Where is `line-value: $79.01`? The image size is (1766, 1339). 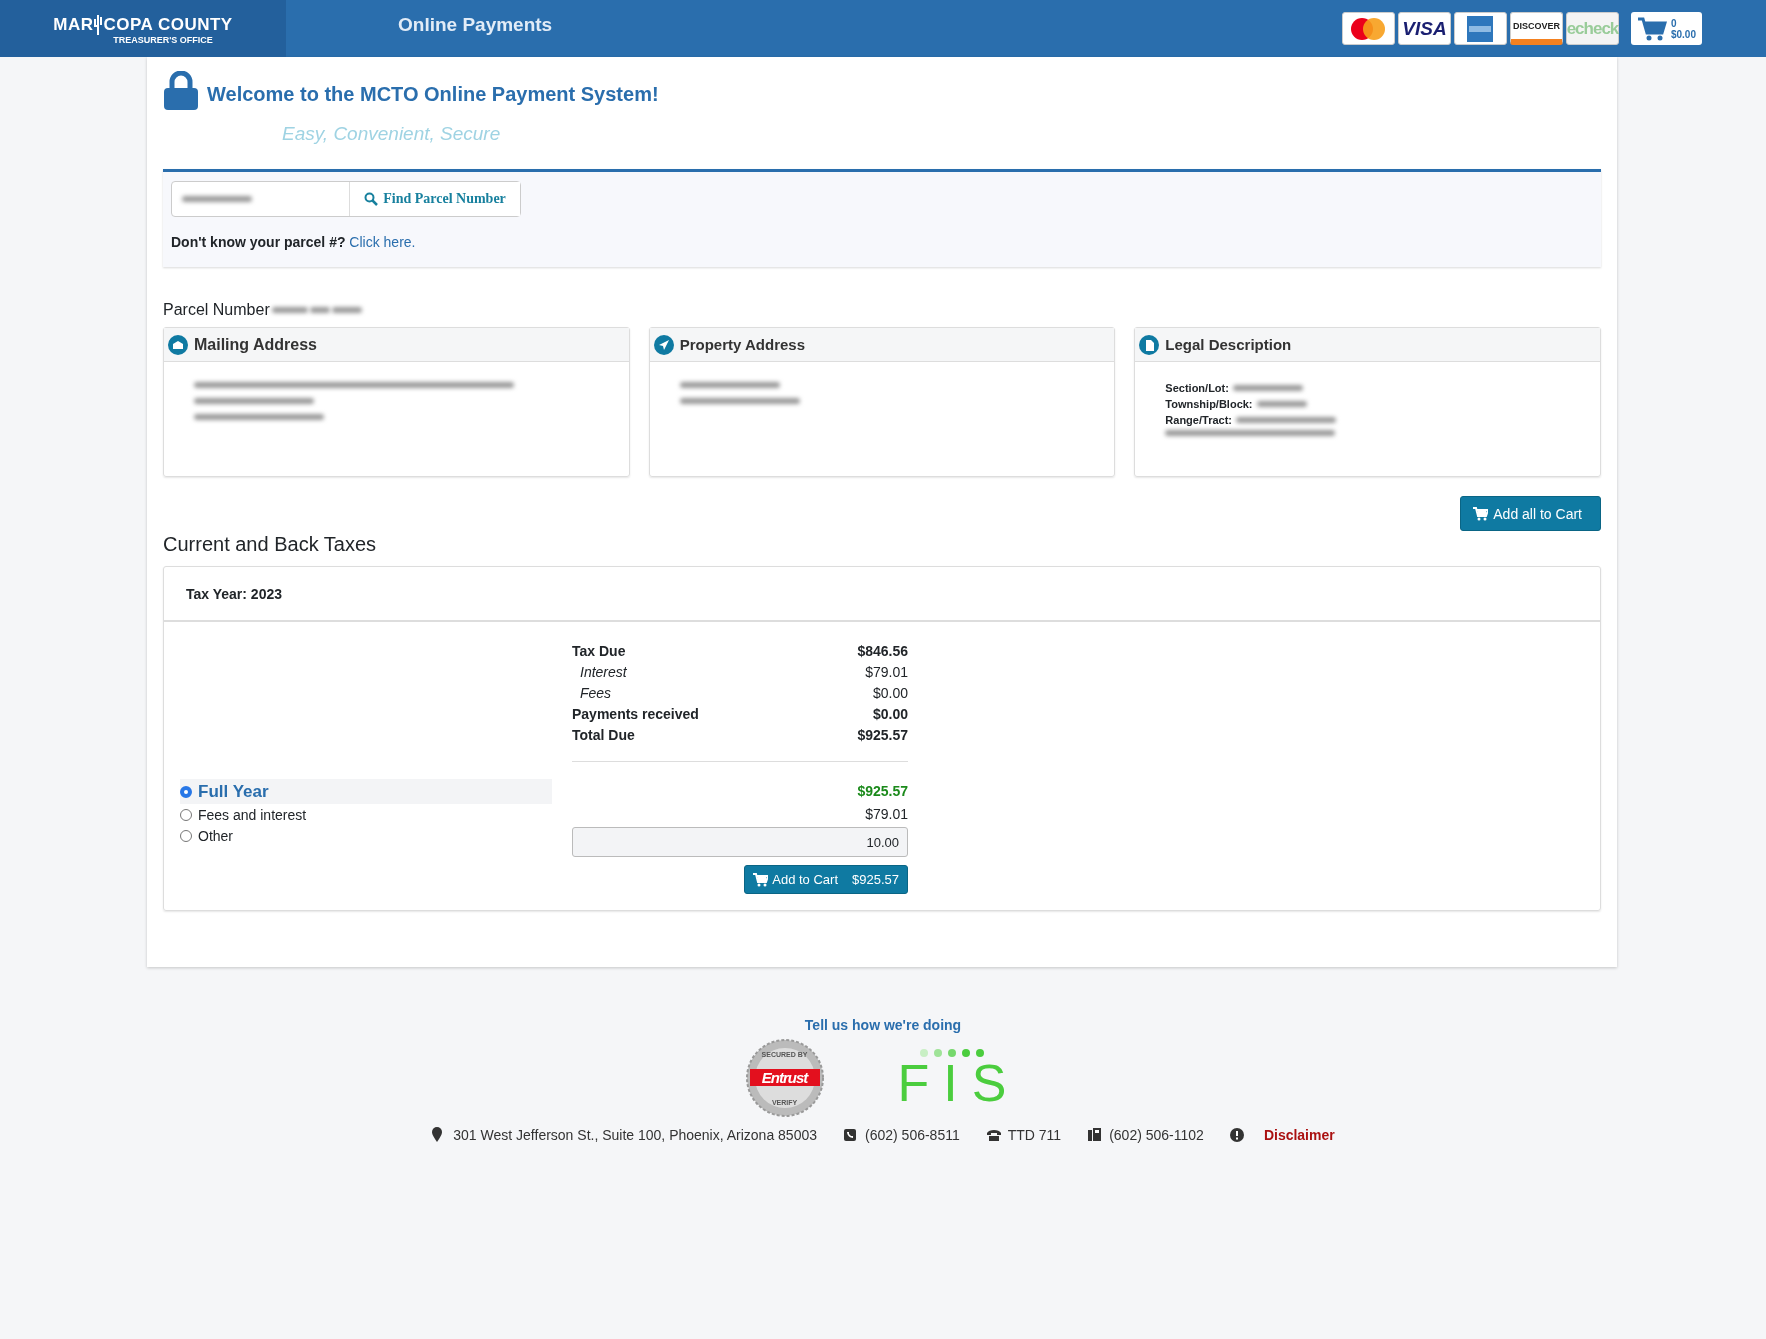 line-value: $79.01 is located at coordinates (886, 671).